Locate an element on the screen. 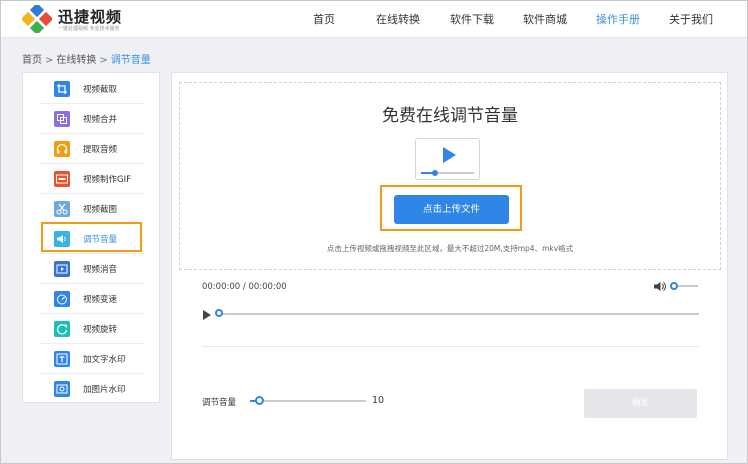  sidebar-item-label: 视频截取 is located at coordinates (100, 90).